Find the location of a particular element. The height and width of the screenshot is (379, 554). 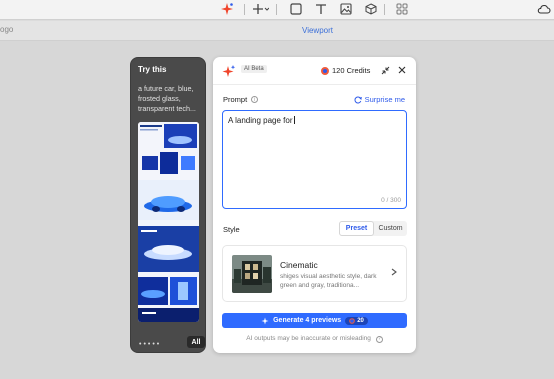

surprise-me-label: Surprise me is located at coordinates (384, 99).